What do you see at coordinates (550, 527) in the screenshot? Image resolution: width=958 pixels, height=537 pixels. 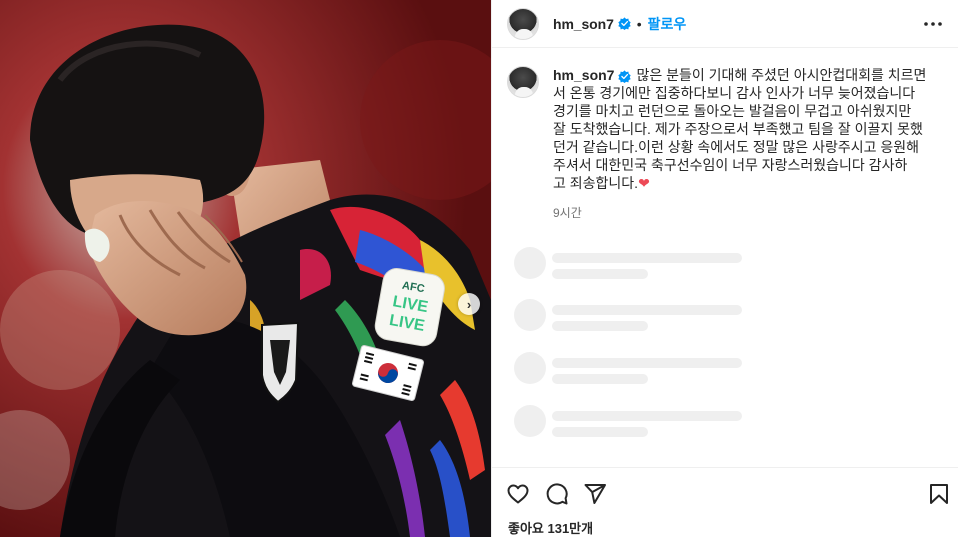 I see `likes-count: 좋아요 131만개` at bounding box center [550, 527].